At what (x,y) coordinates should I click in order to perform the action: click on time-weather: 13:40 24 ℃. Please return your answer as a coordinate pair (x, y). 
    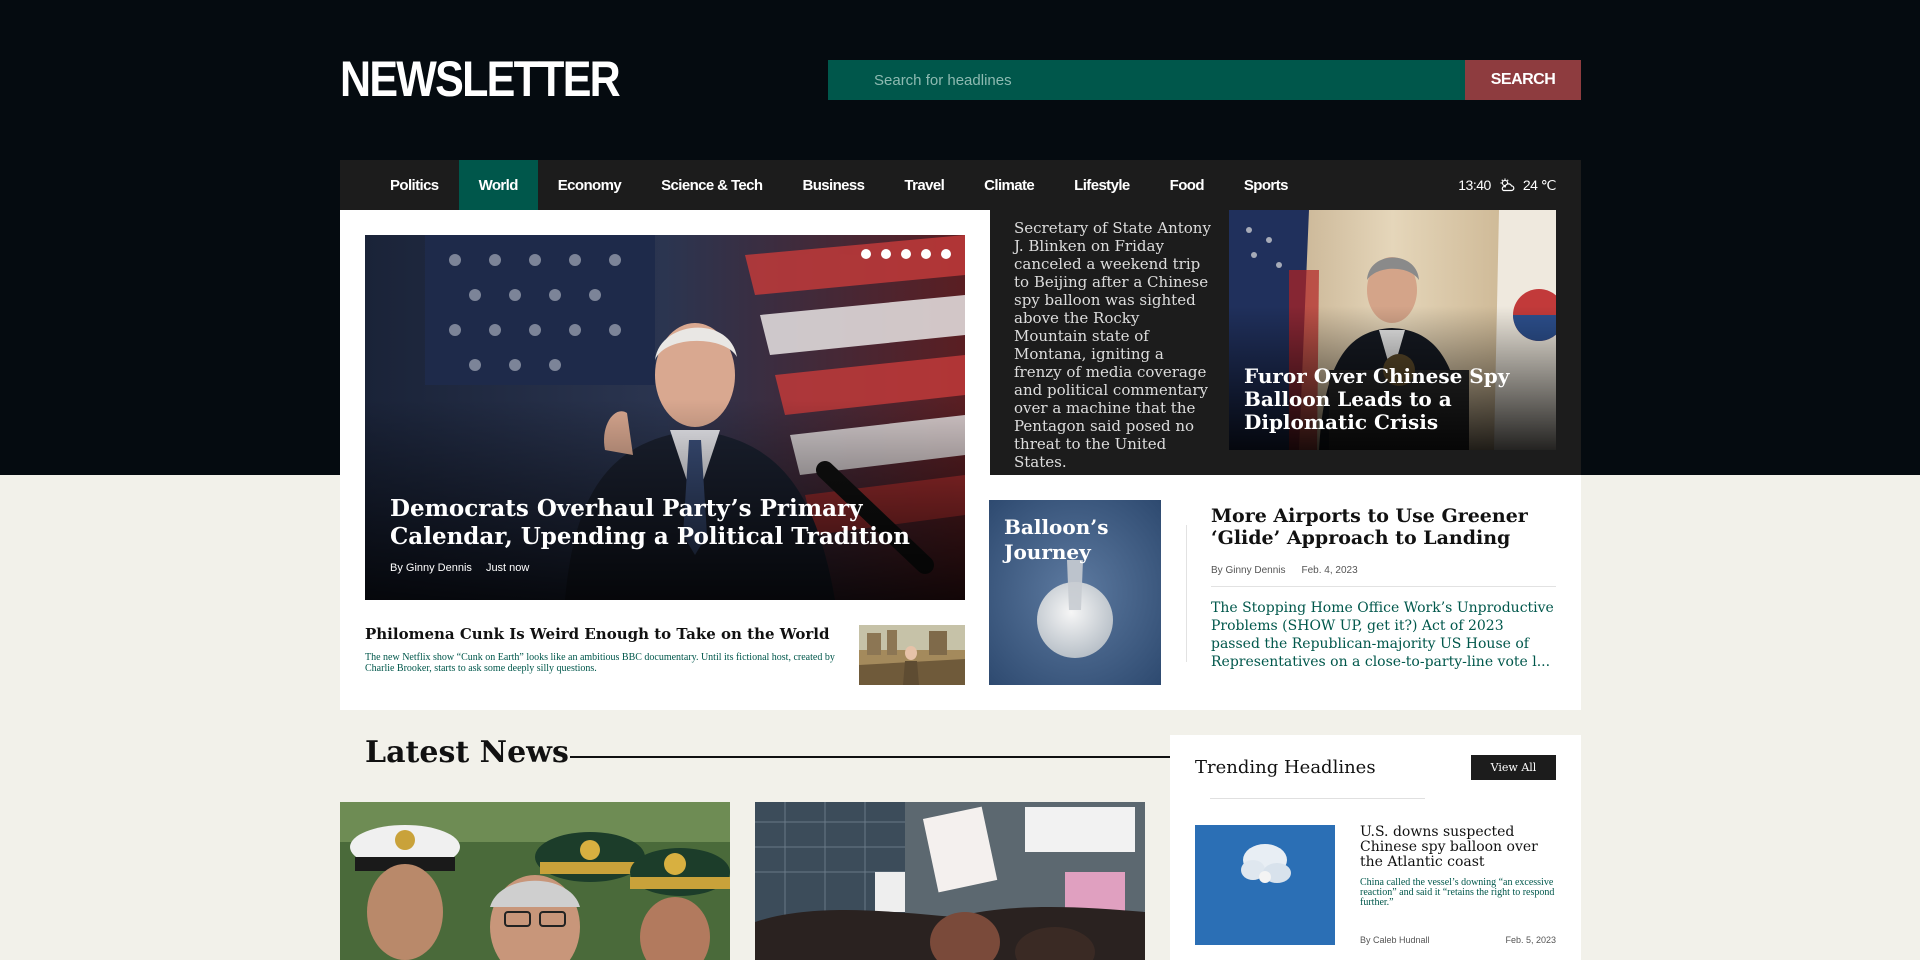
    Looking at the image, I should click on (1507, 185).